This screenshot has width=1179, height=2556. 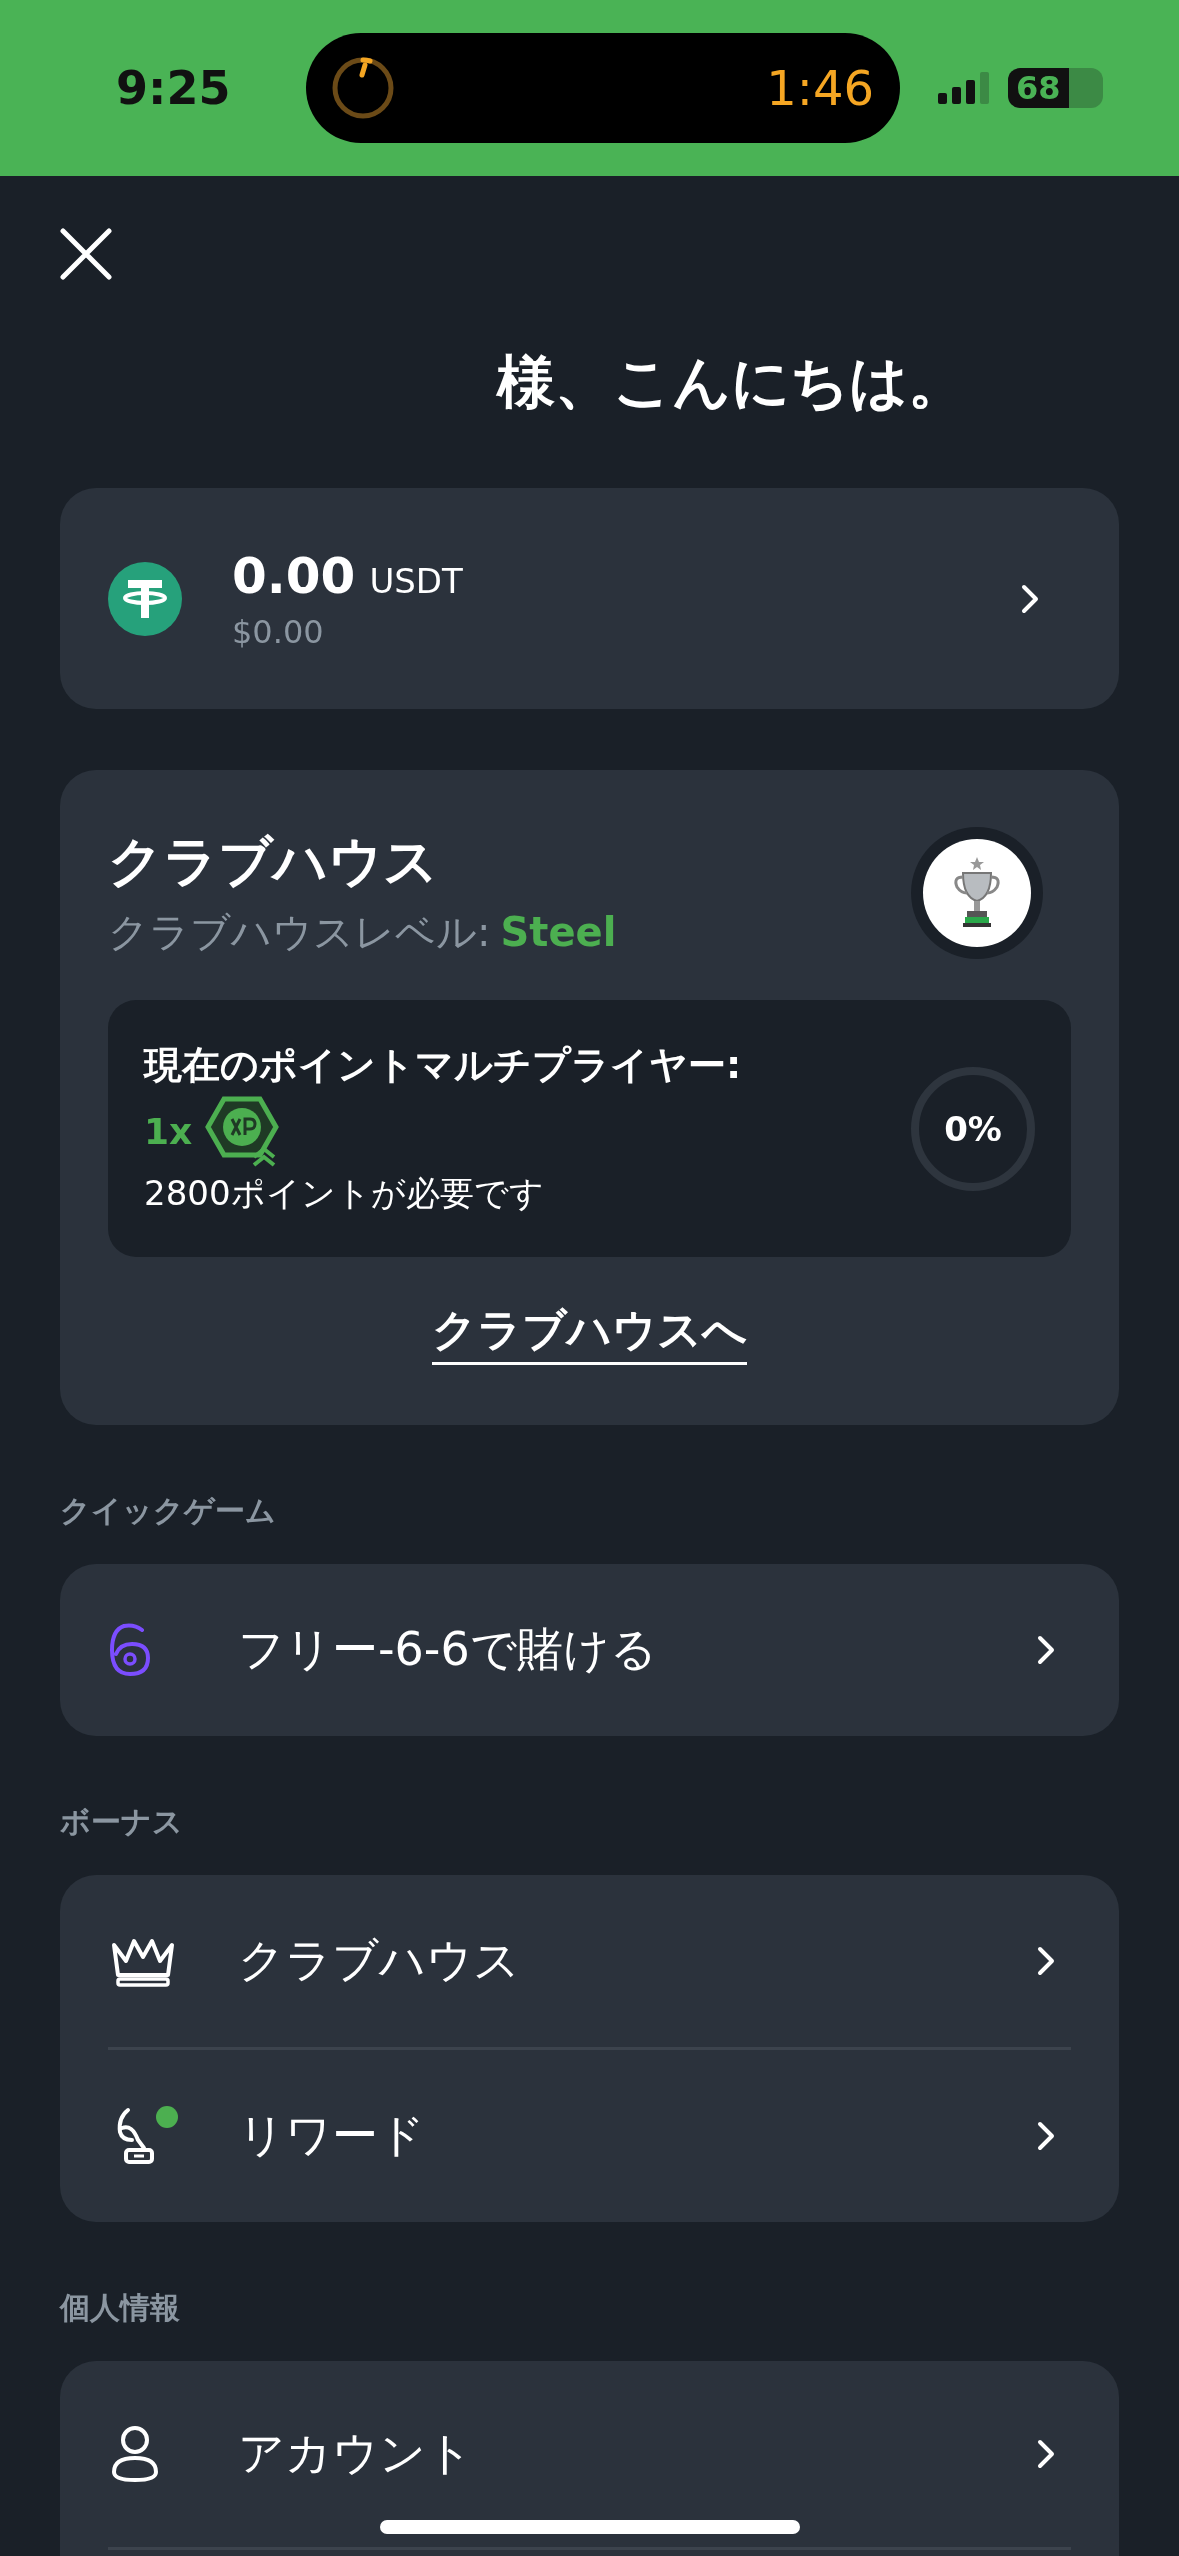 I want to click on clock-time: 9:25, so click(x=174, y=88).